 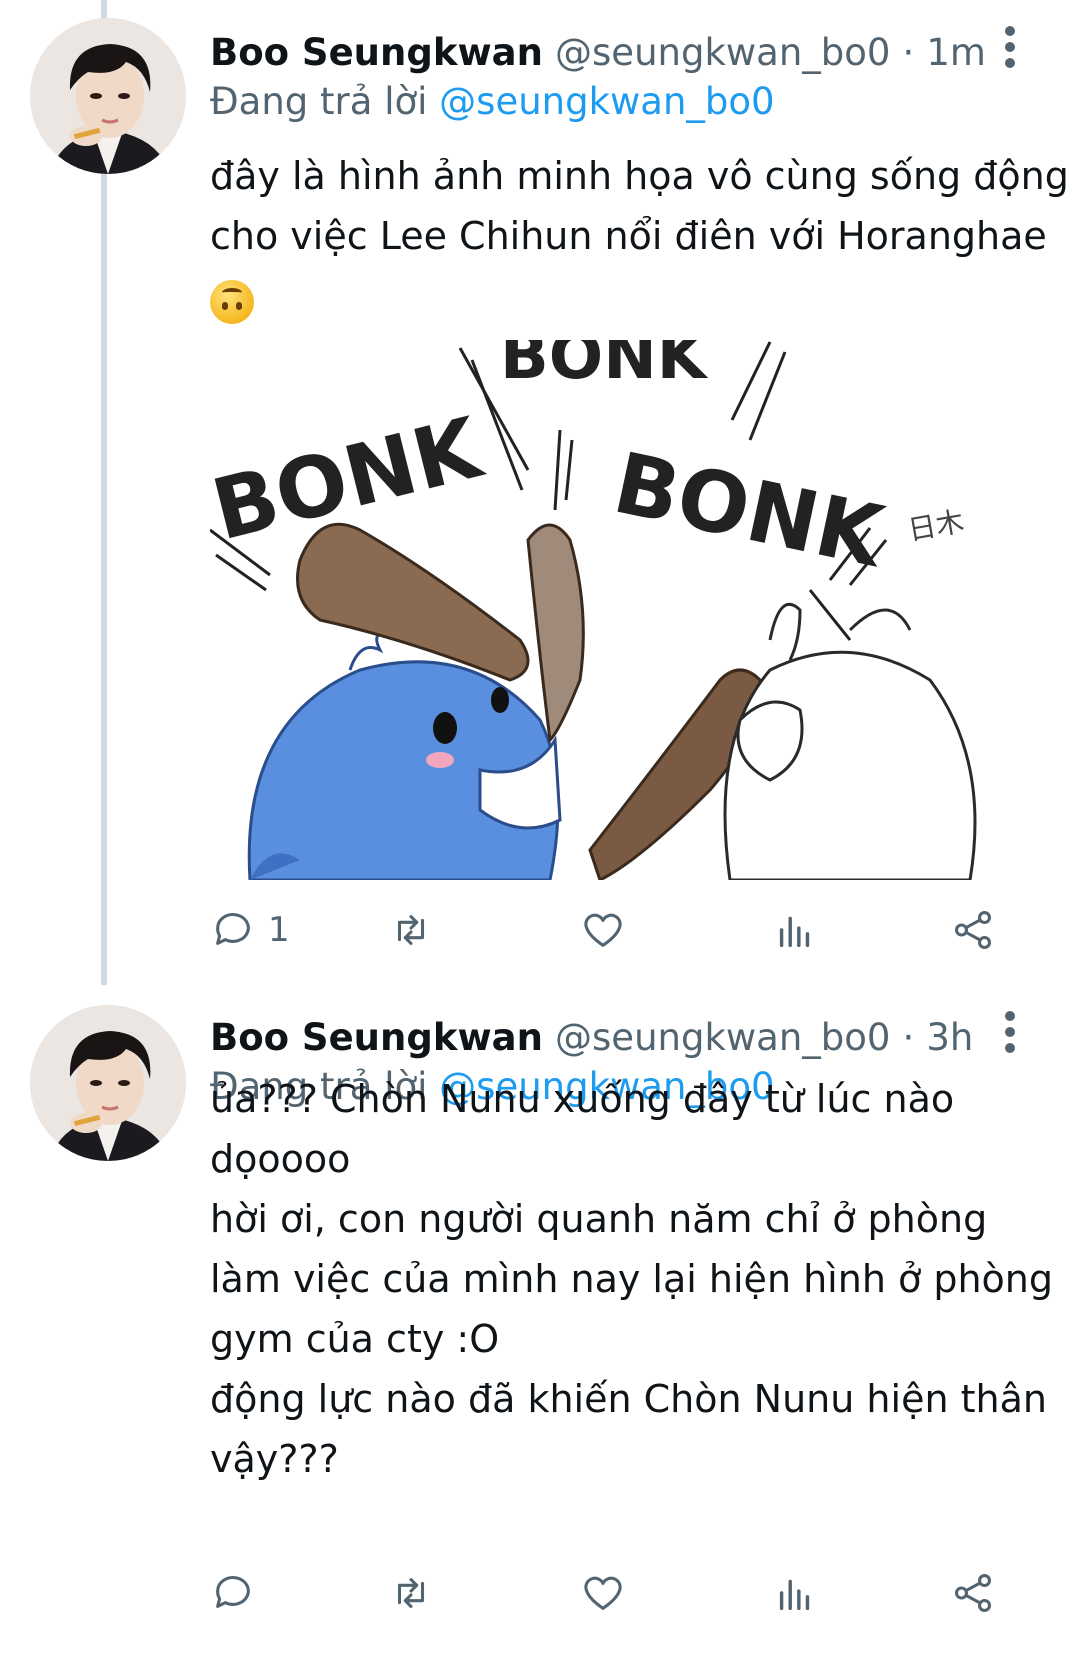 I want to click on reply-button, so click(x=239, y=1593).